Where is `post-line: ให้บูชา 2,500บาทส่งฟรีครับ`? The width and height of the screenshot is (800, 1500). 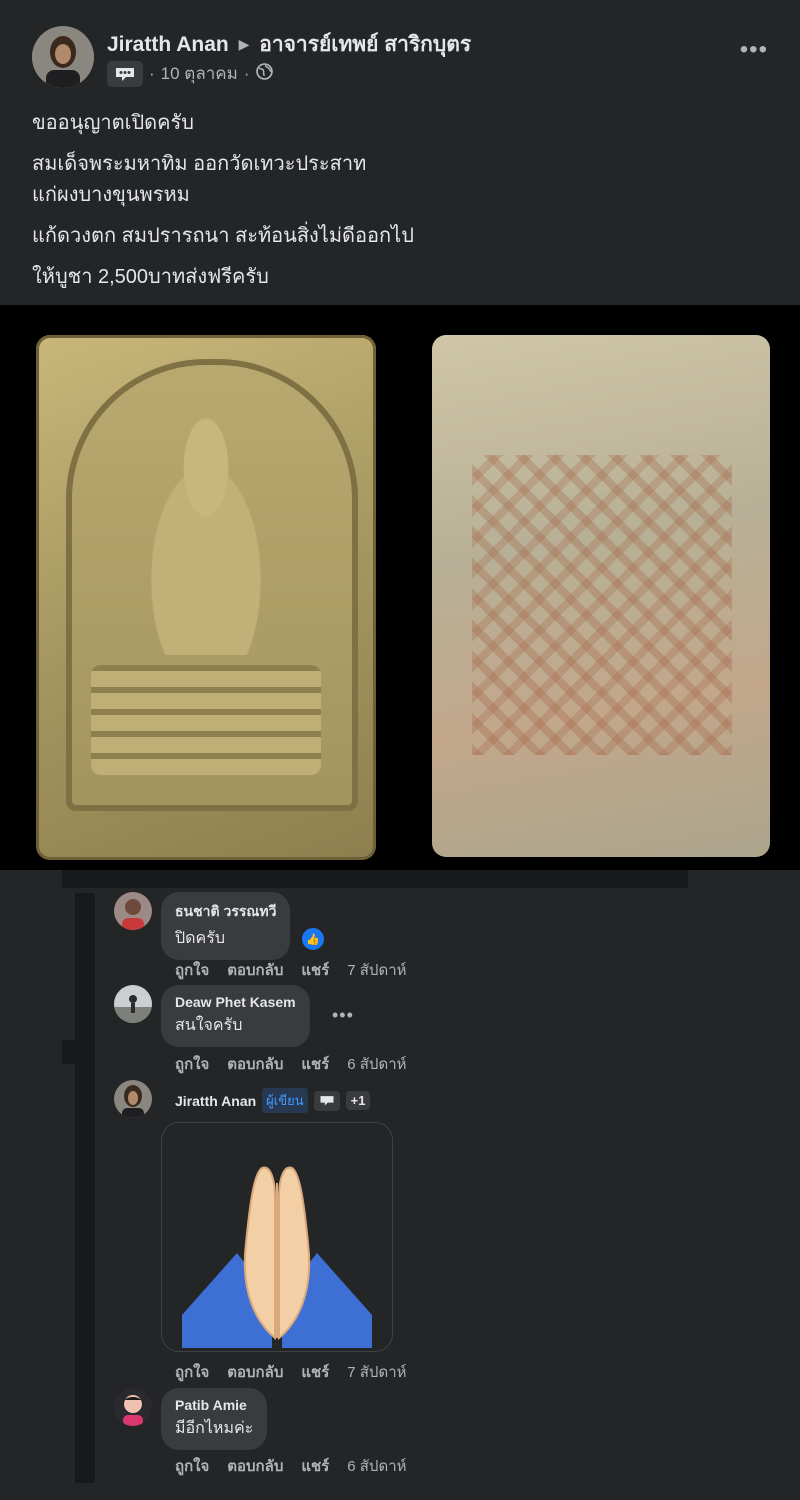 post-line: ให้บูชา 2,500บาทส่งฟรีครับ is located at coordinates (150, 277).